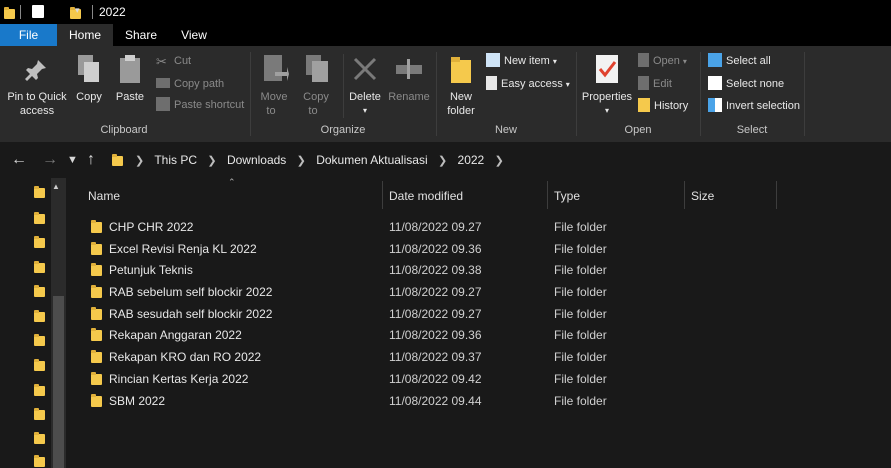 Image resolution: width=891 pixels, height=468 pixels. Describe the element at coordinates (409, 69) in the screenshot. I see `rename-icon` at that location.